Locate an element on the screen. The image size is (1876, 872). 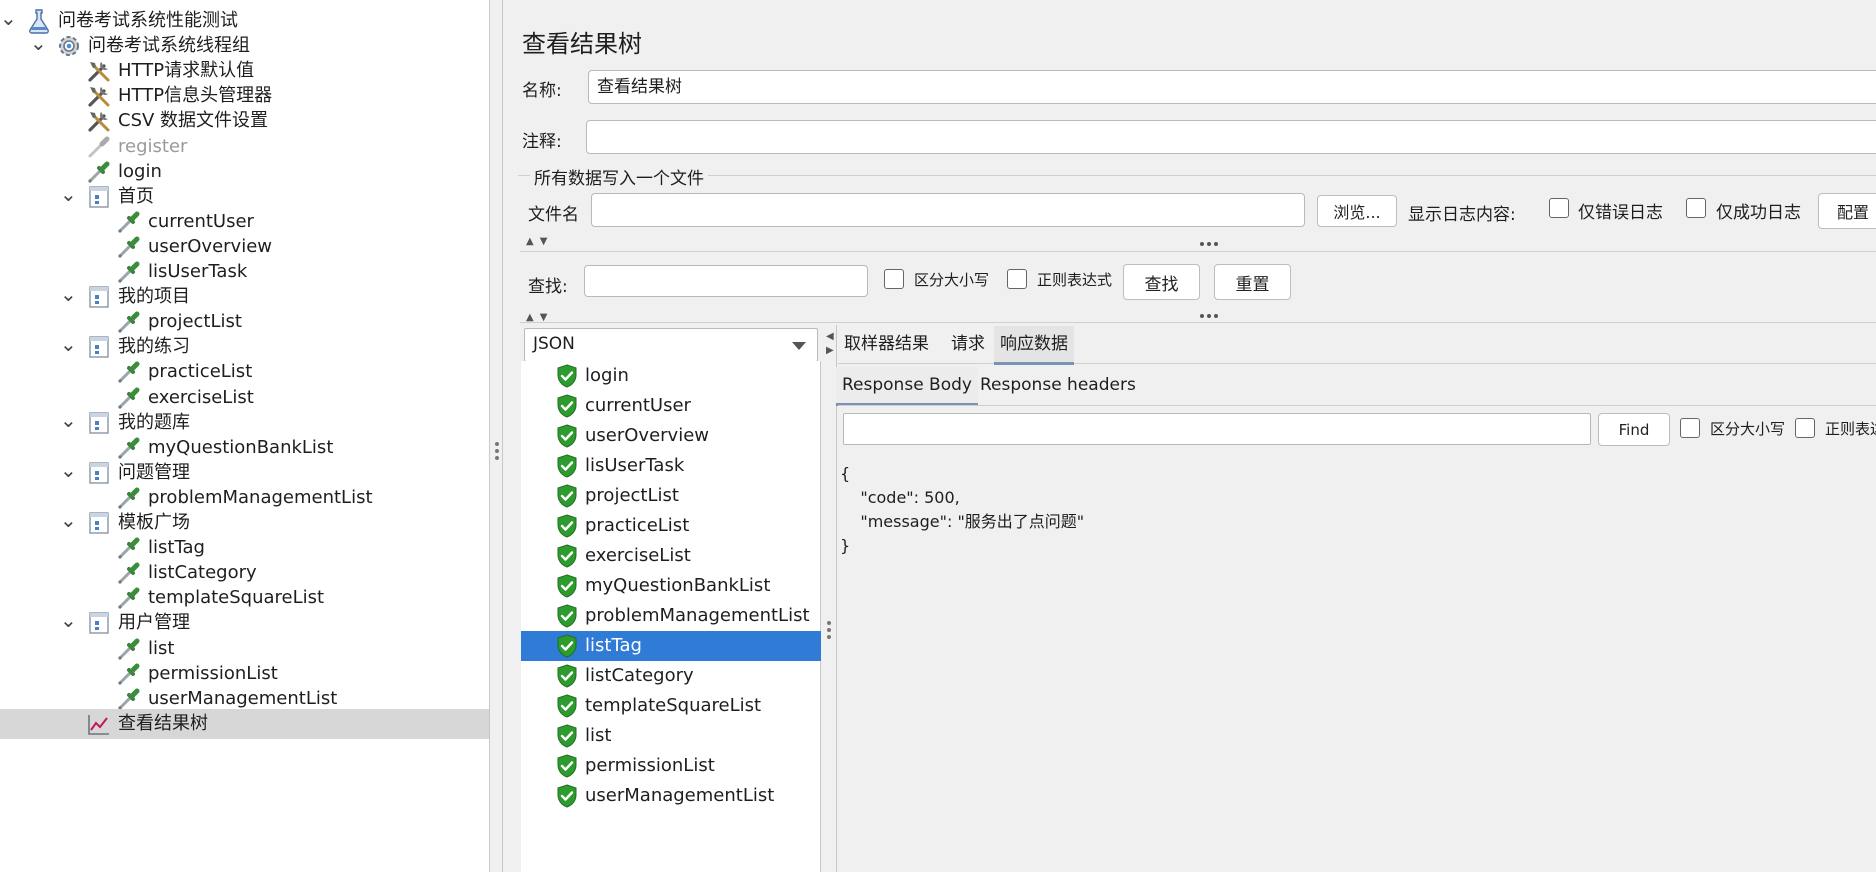
result-item-label: permissionList is located at coordinates (650, 765).